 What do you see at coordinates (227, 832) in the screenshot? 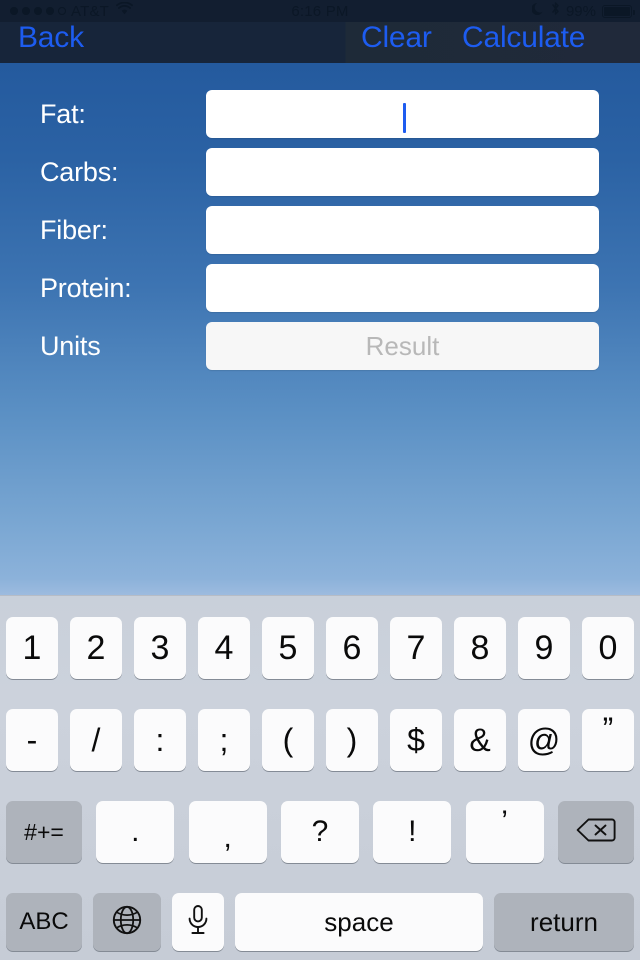
I see `key-comma: ,` at bounding box center [227, 832].